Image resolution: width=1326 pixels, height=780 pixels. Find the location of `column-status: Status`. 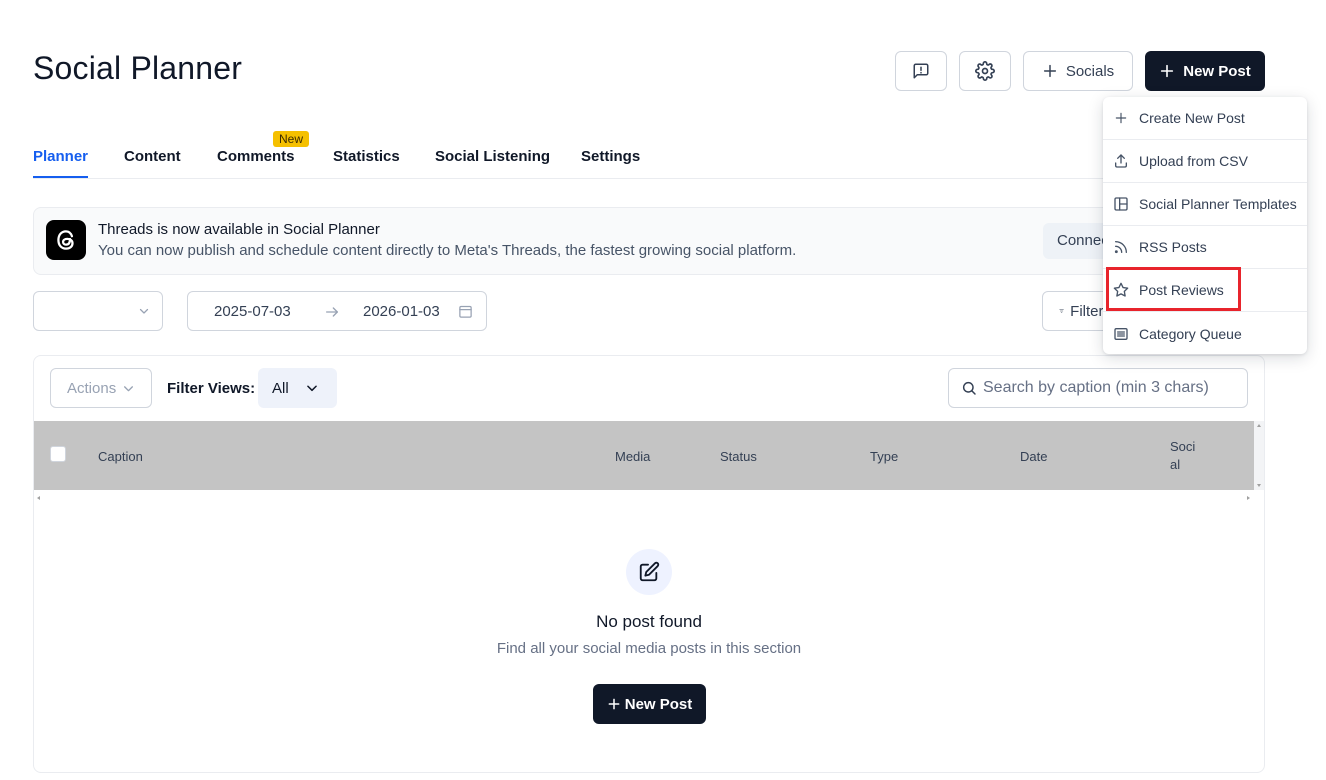

column-status: Status is located at coordinates (738, 456).